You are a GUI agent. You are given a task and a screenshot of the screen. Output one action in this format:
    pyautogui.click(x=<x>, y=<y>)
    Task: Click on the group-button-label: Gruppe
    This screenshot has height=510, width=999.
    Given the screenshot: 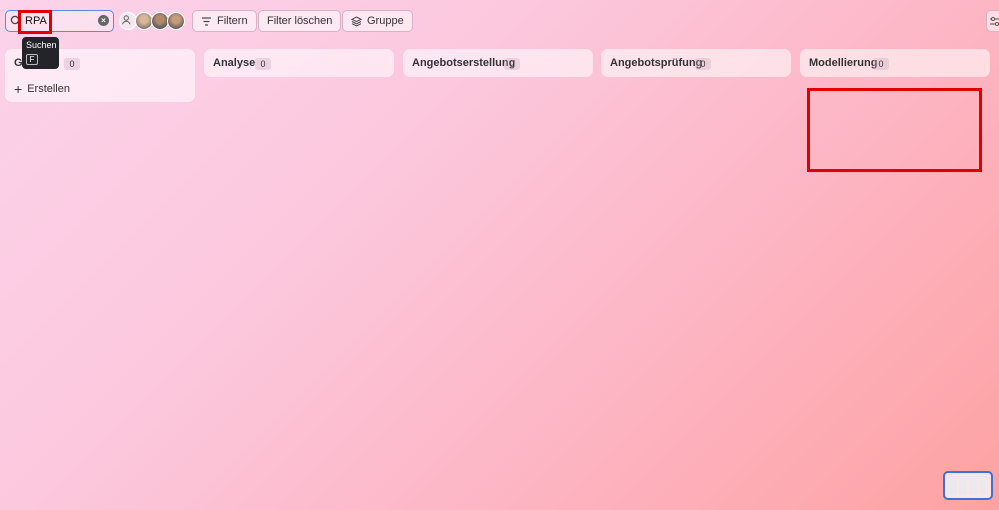 What is the action you would take?
    pyautogui.click(x=385, y=21)
    